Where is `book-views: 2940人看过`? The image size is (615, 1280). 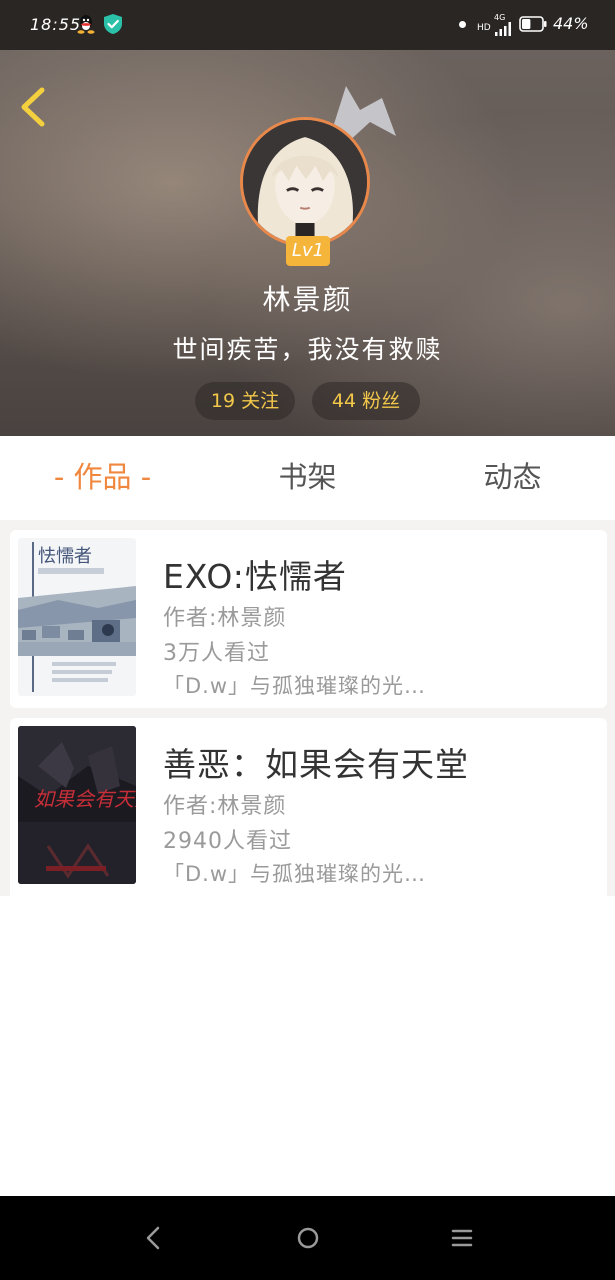
book-views: 2940人看过 is located at coordinates (227, 841).